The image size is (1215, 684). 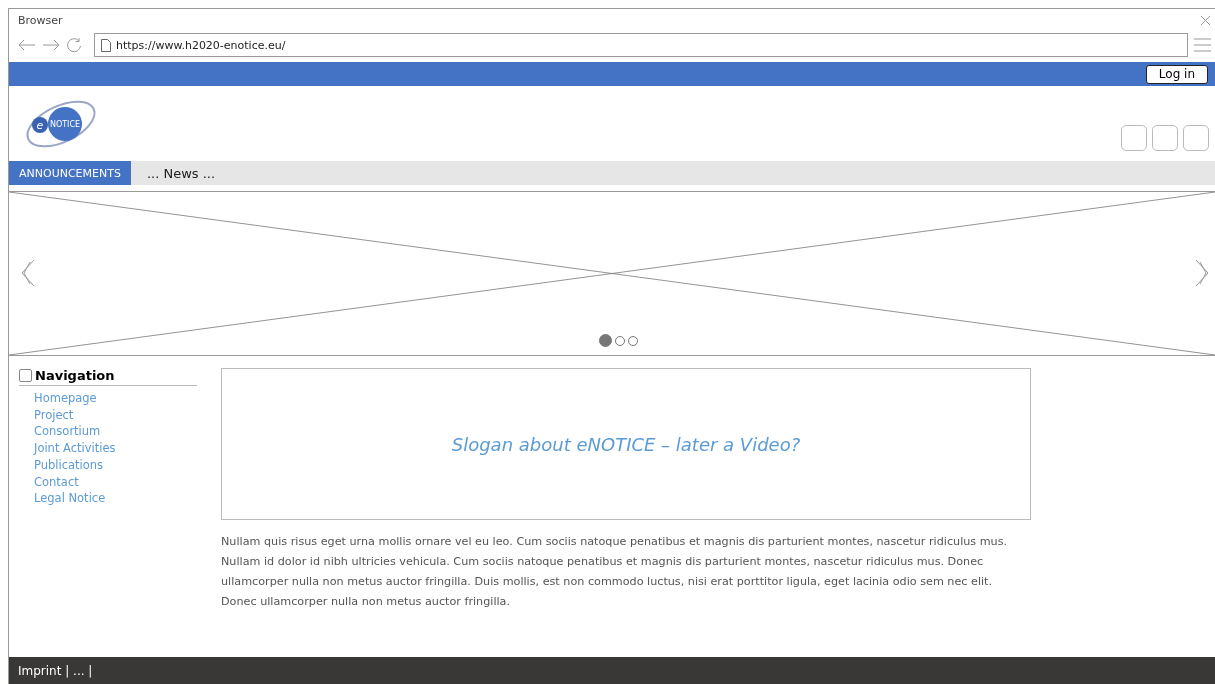 I want to click on navigation-link: Contact, so click(x=115, y=482).